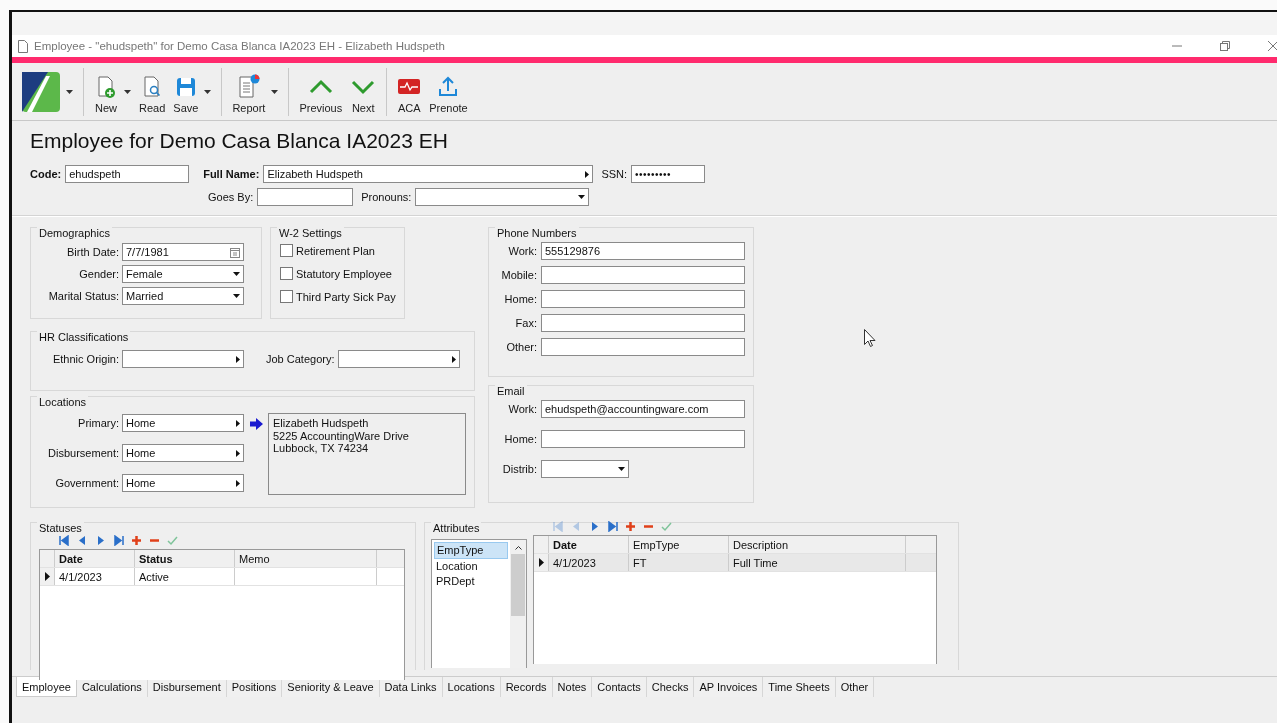 This screenshot has height=723, width=1277. Describe the element at coordinates (185, 558) in the screenshot. I see `column-header: Status` at that location.